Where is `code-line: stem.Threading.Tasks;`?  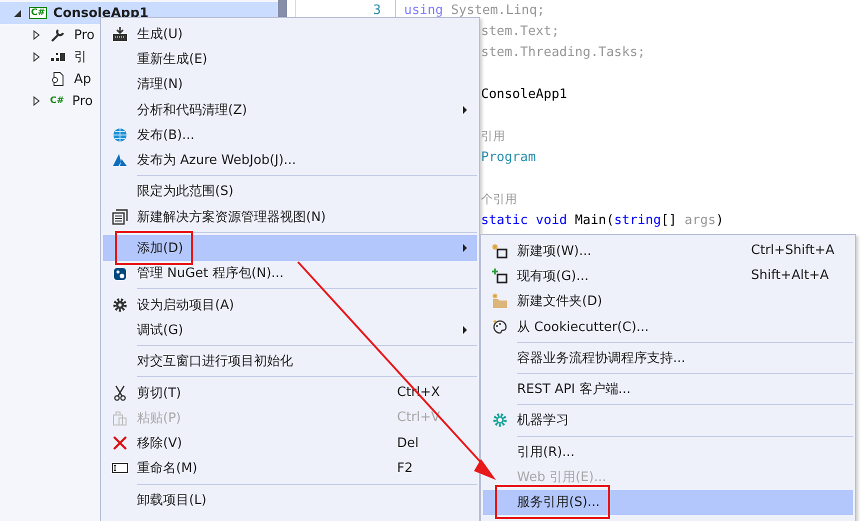 code-line: stem.Threading.Tasks; is located at coordinates (563, 53).